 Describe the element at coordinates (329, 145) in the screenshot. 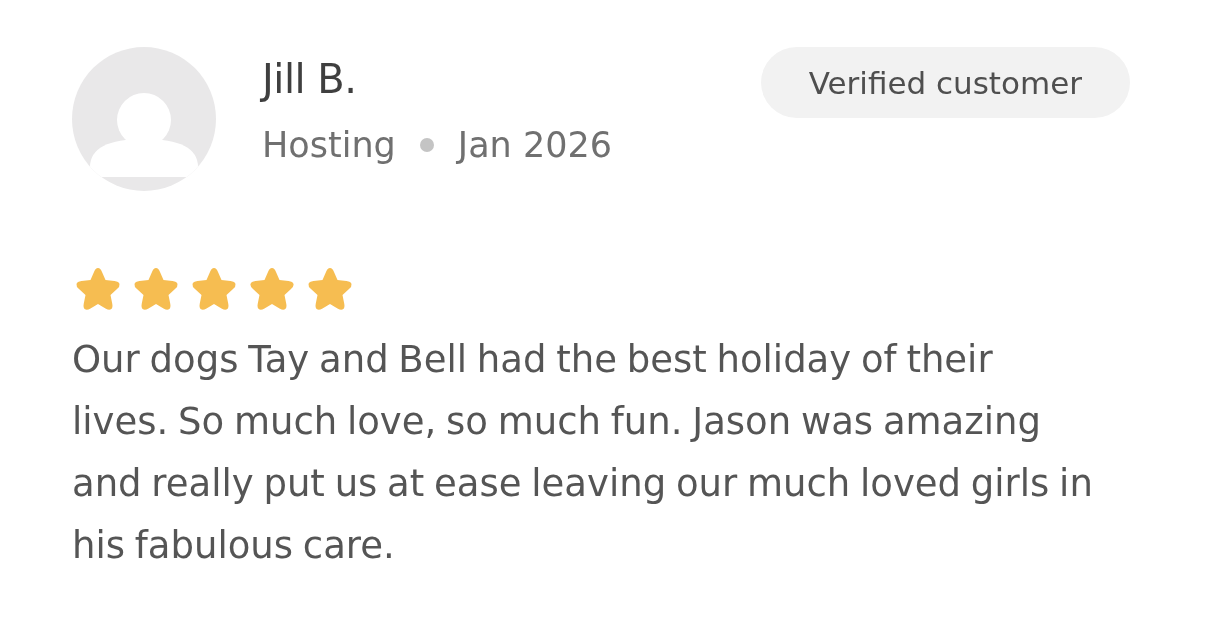

I see `service-label: Hosting` at that location.